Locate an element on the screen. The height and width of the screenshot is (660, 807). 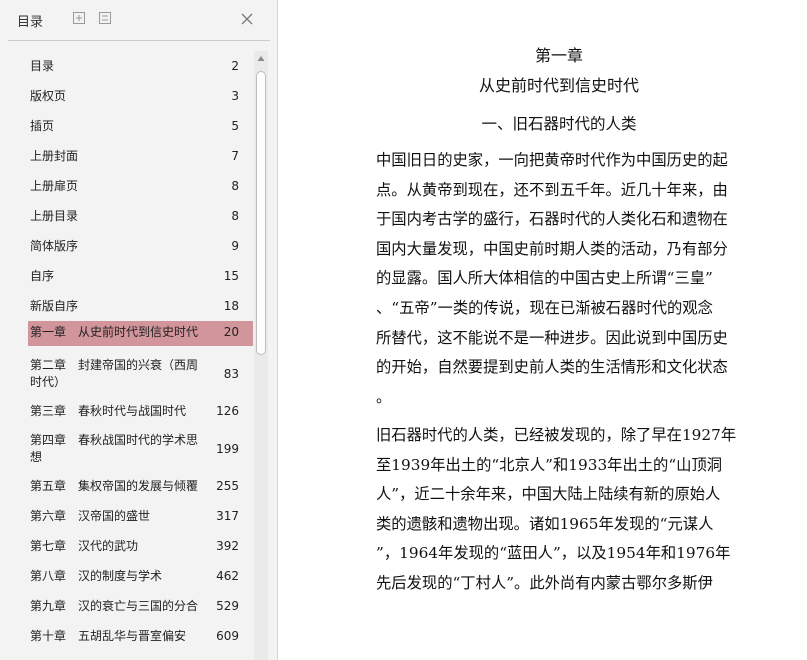
toc-item: 第九章 汉的衰亡与三国的分合 529 is located at coordinates (140, 606).